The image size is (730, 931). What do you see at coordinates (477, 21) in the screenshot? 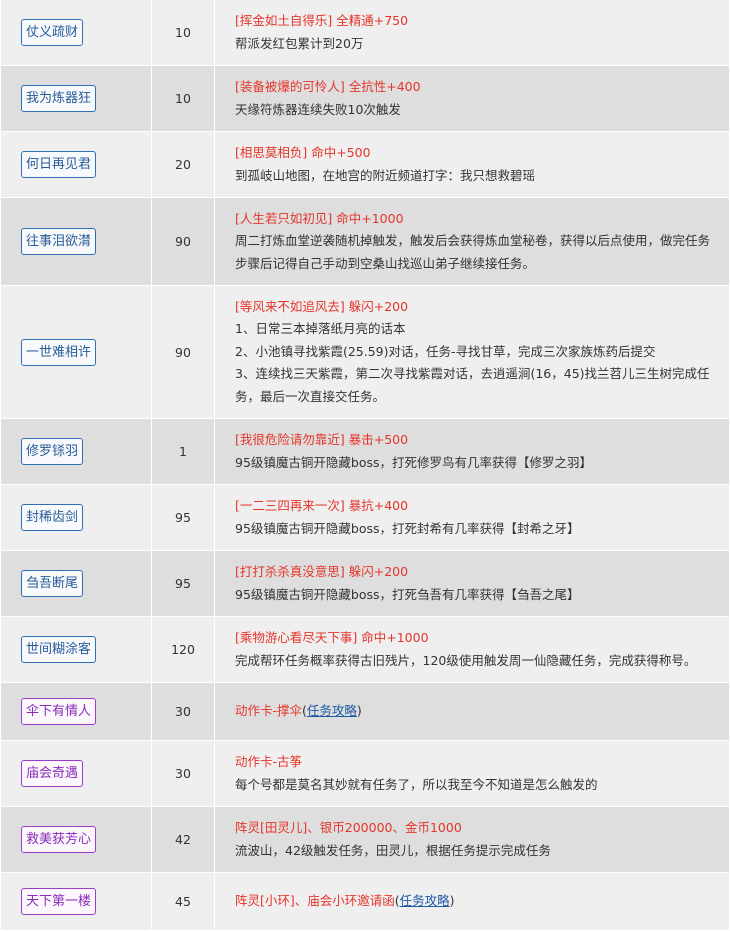
I see `reward-line: [挥金如土自得乐] 全精通+750` at bounding box center [477, 21].